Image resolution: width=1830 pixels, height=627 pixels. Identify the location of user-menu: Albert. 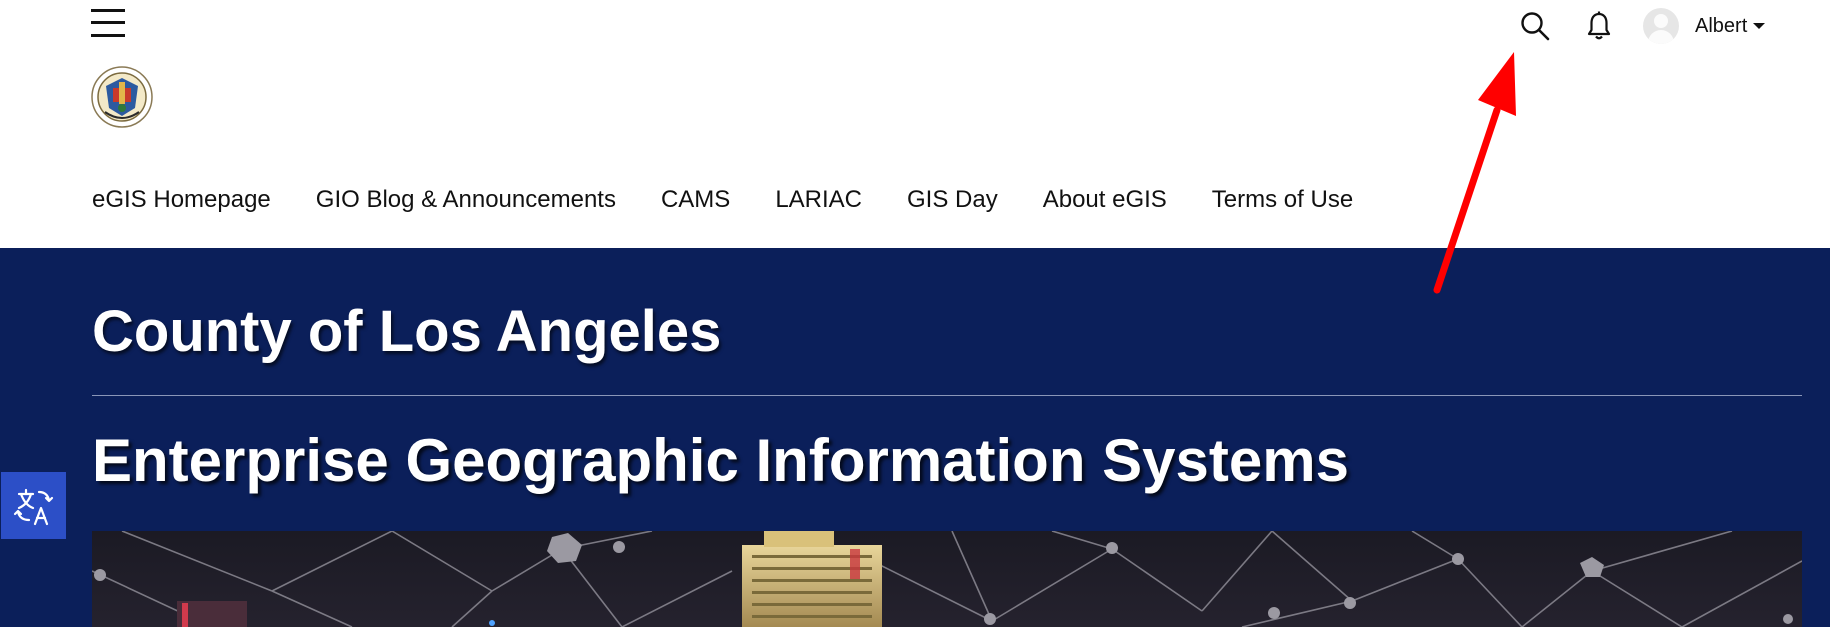
(1704, 26).